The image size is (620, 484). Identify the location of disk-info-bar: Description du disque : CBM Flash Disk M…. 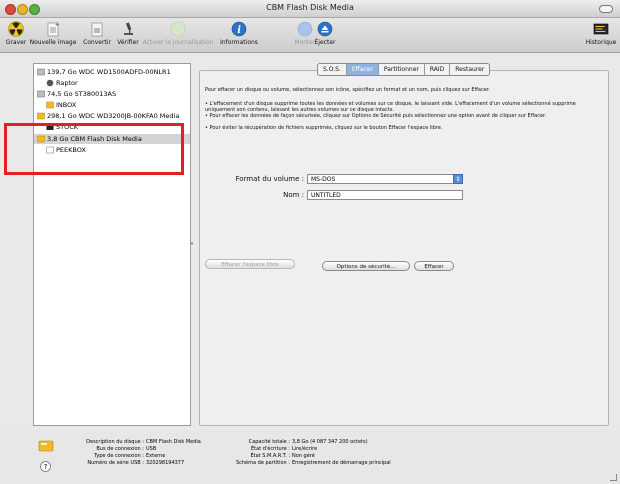
(310, 457).